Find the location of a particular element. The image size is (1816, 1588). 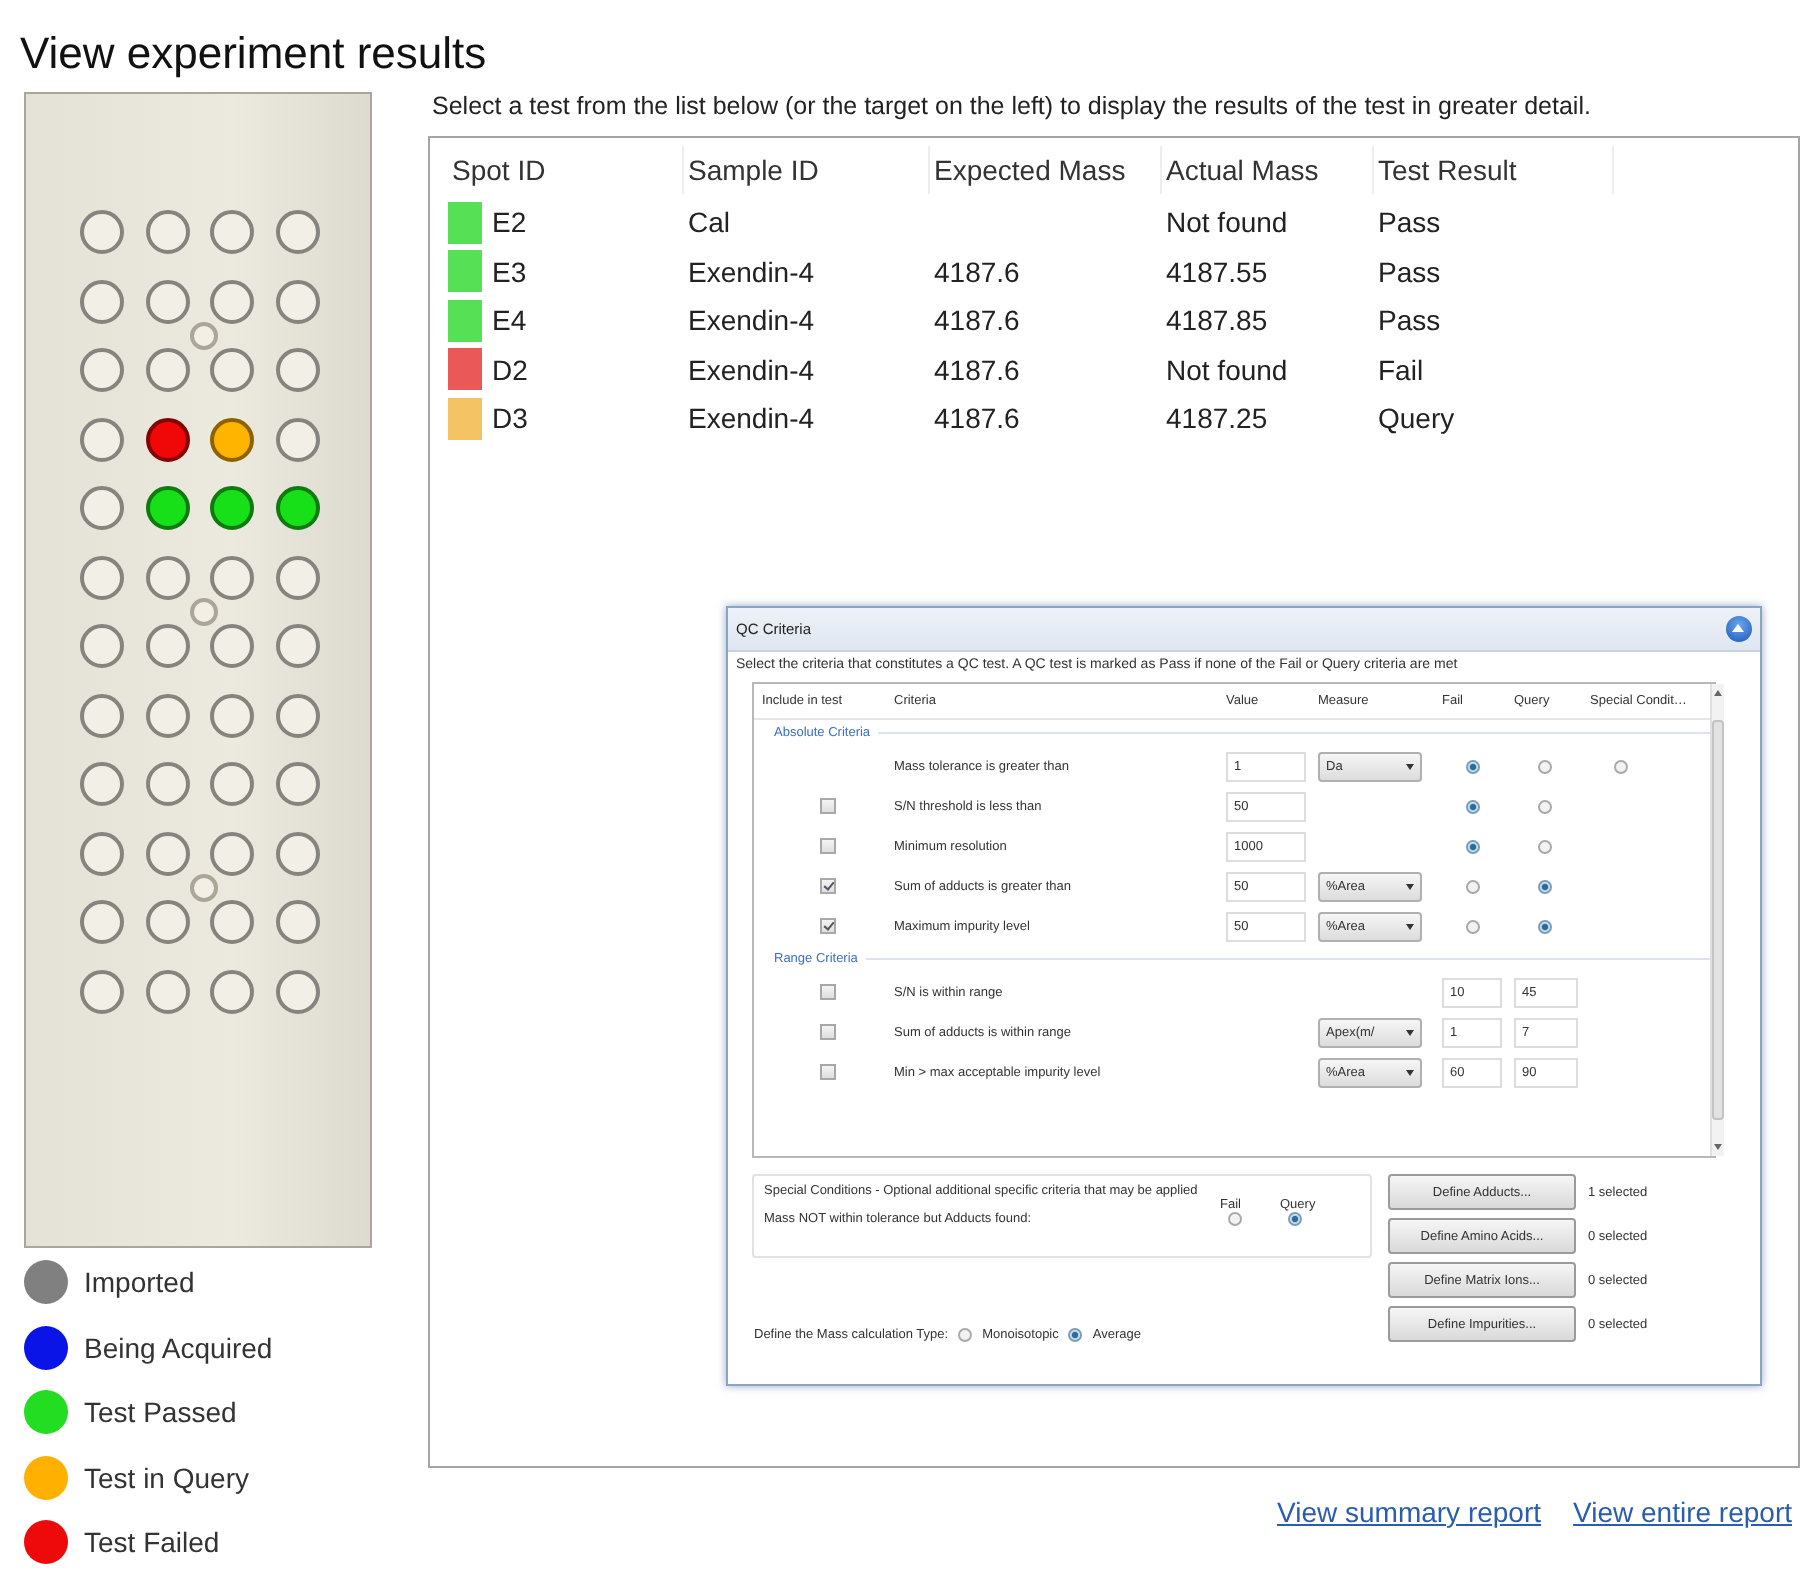

column-header: Actual Mass is located at coordinates (1268, 170).